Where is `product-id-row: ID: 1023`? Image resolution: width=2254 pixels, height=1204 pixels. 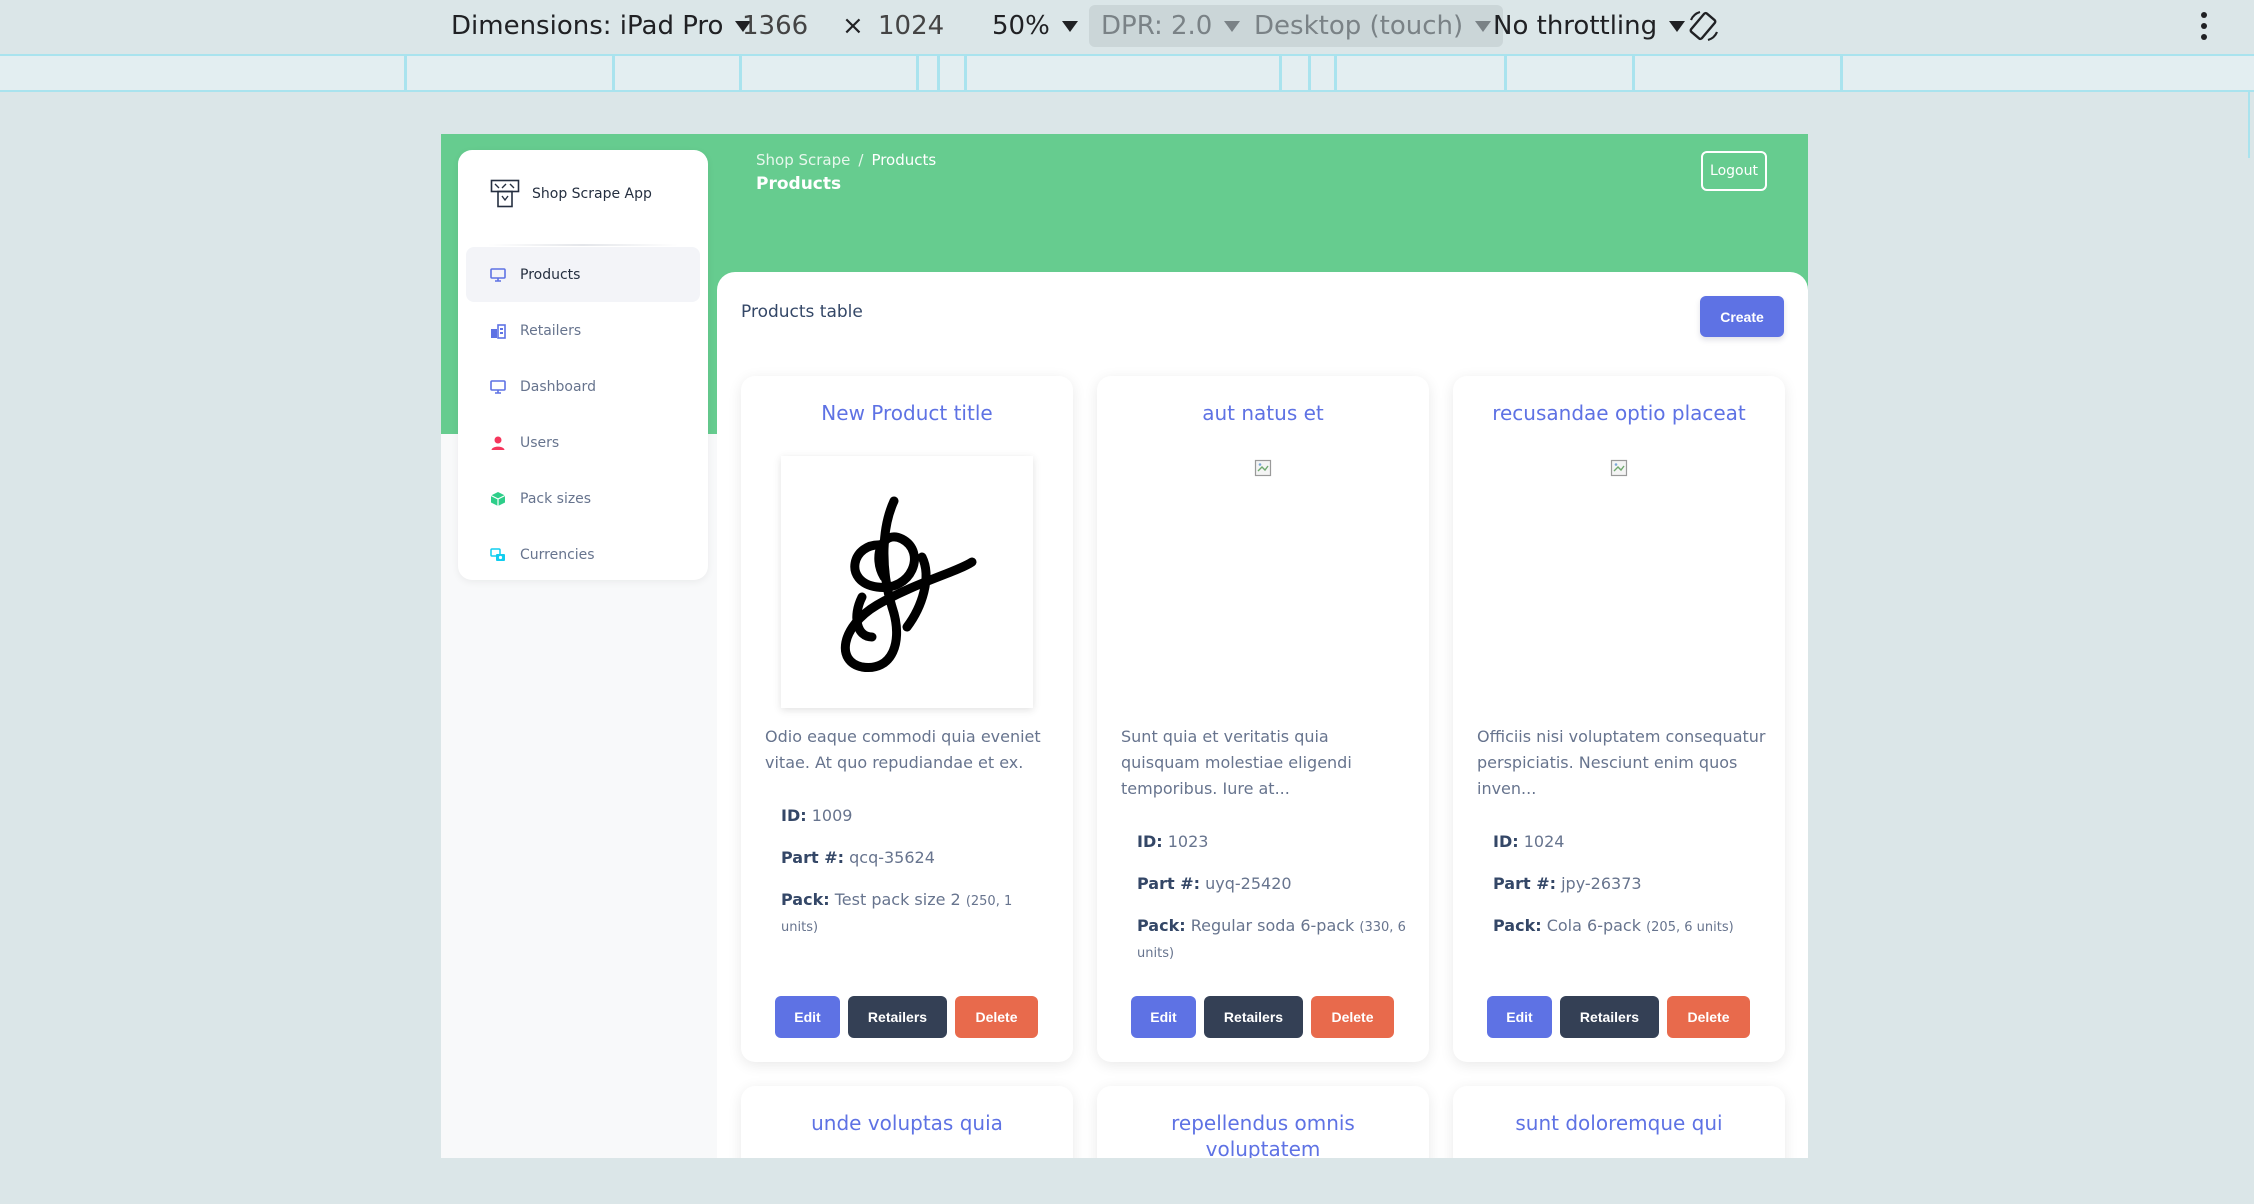 product-id-row: ID: 1023 is located at coordinates (1272, 842).